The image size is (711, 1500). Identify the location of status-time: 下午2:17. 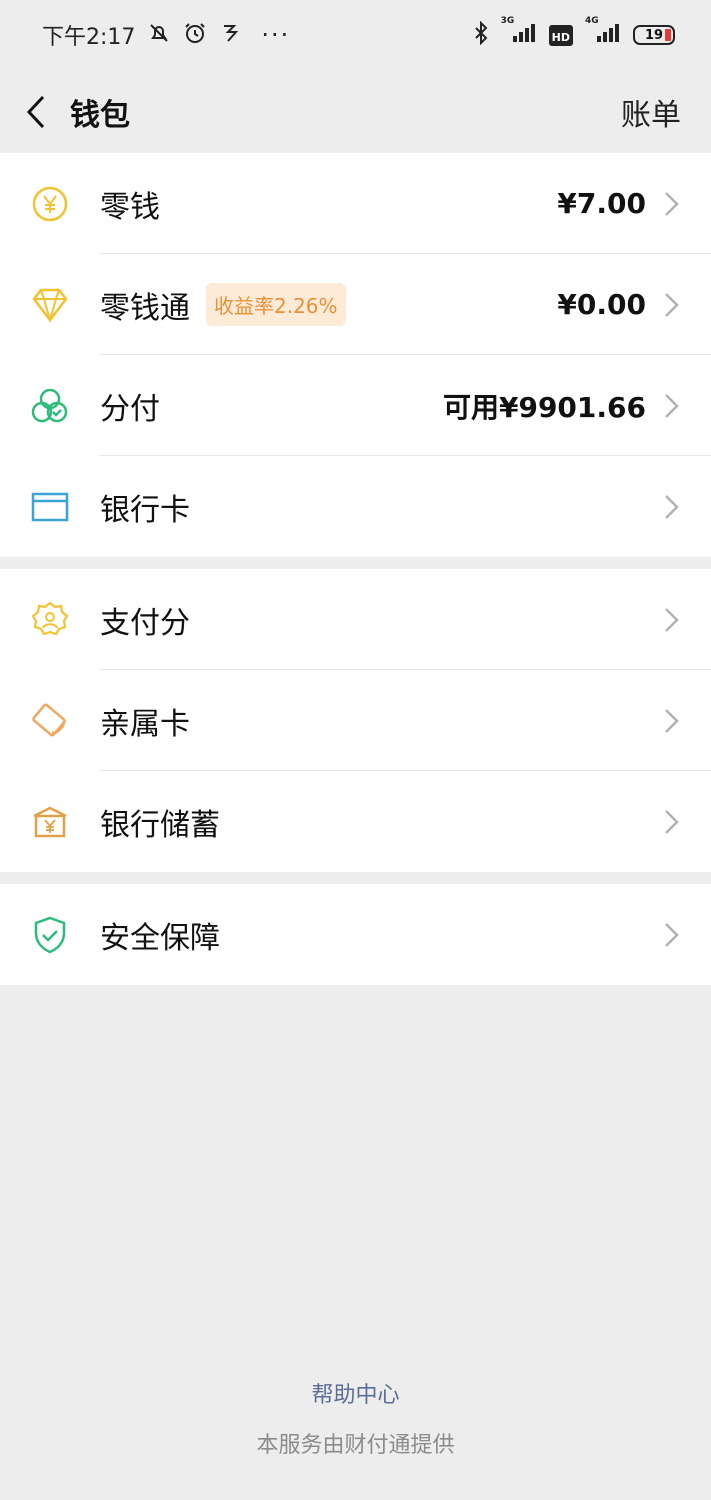
(89, 37).